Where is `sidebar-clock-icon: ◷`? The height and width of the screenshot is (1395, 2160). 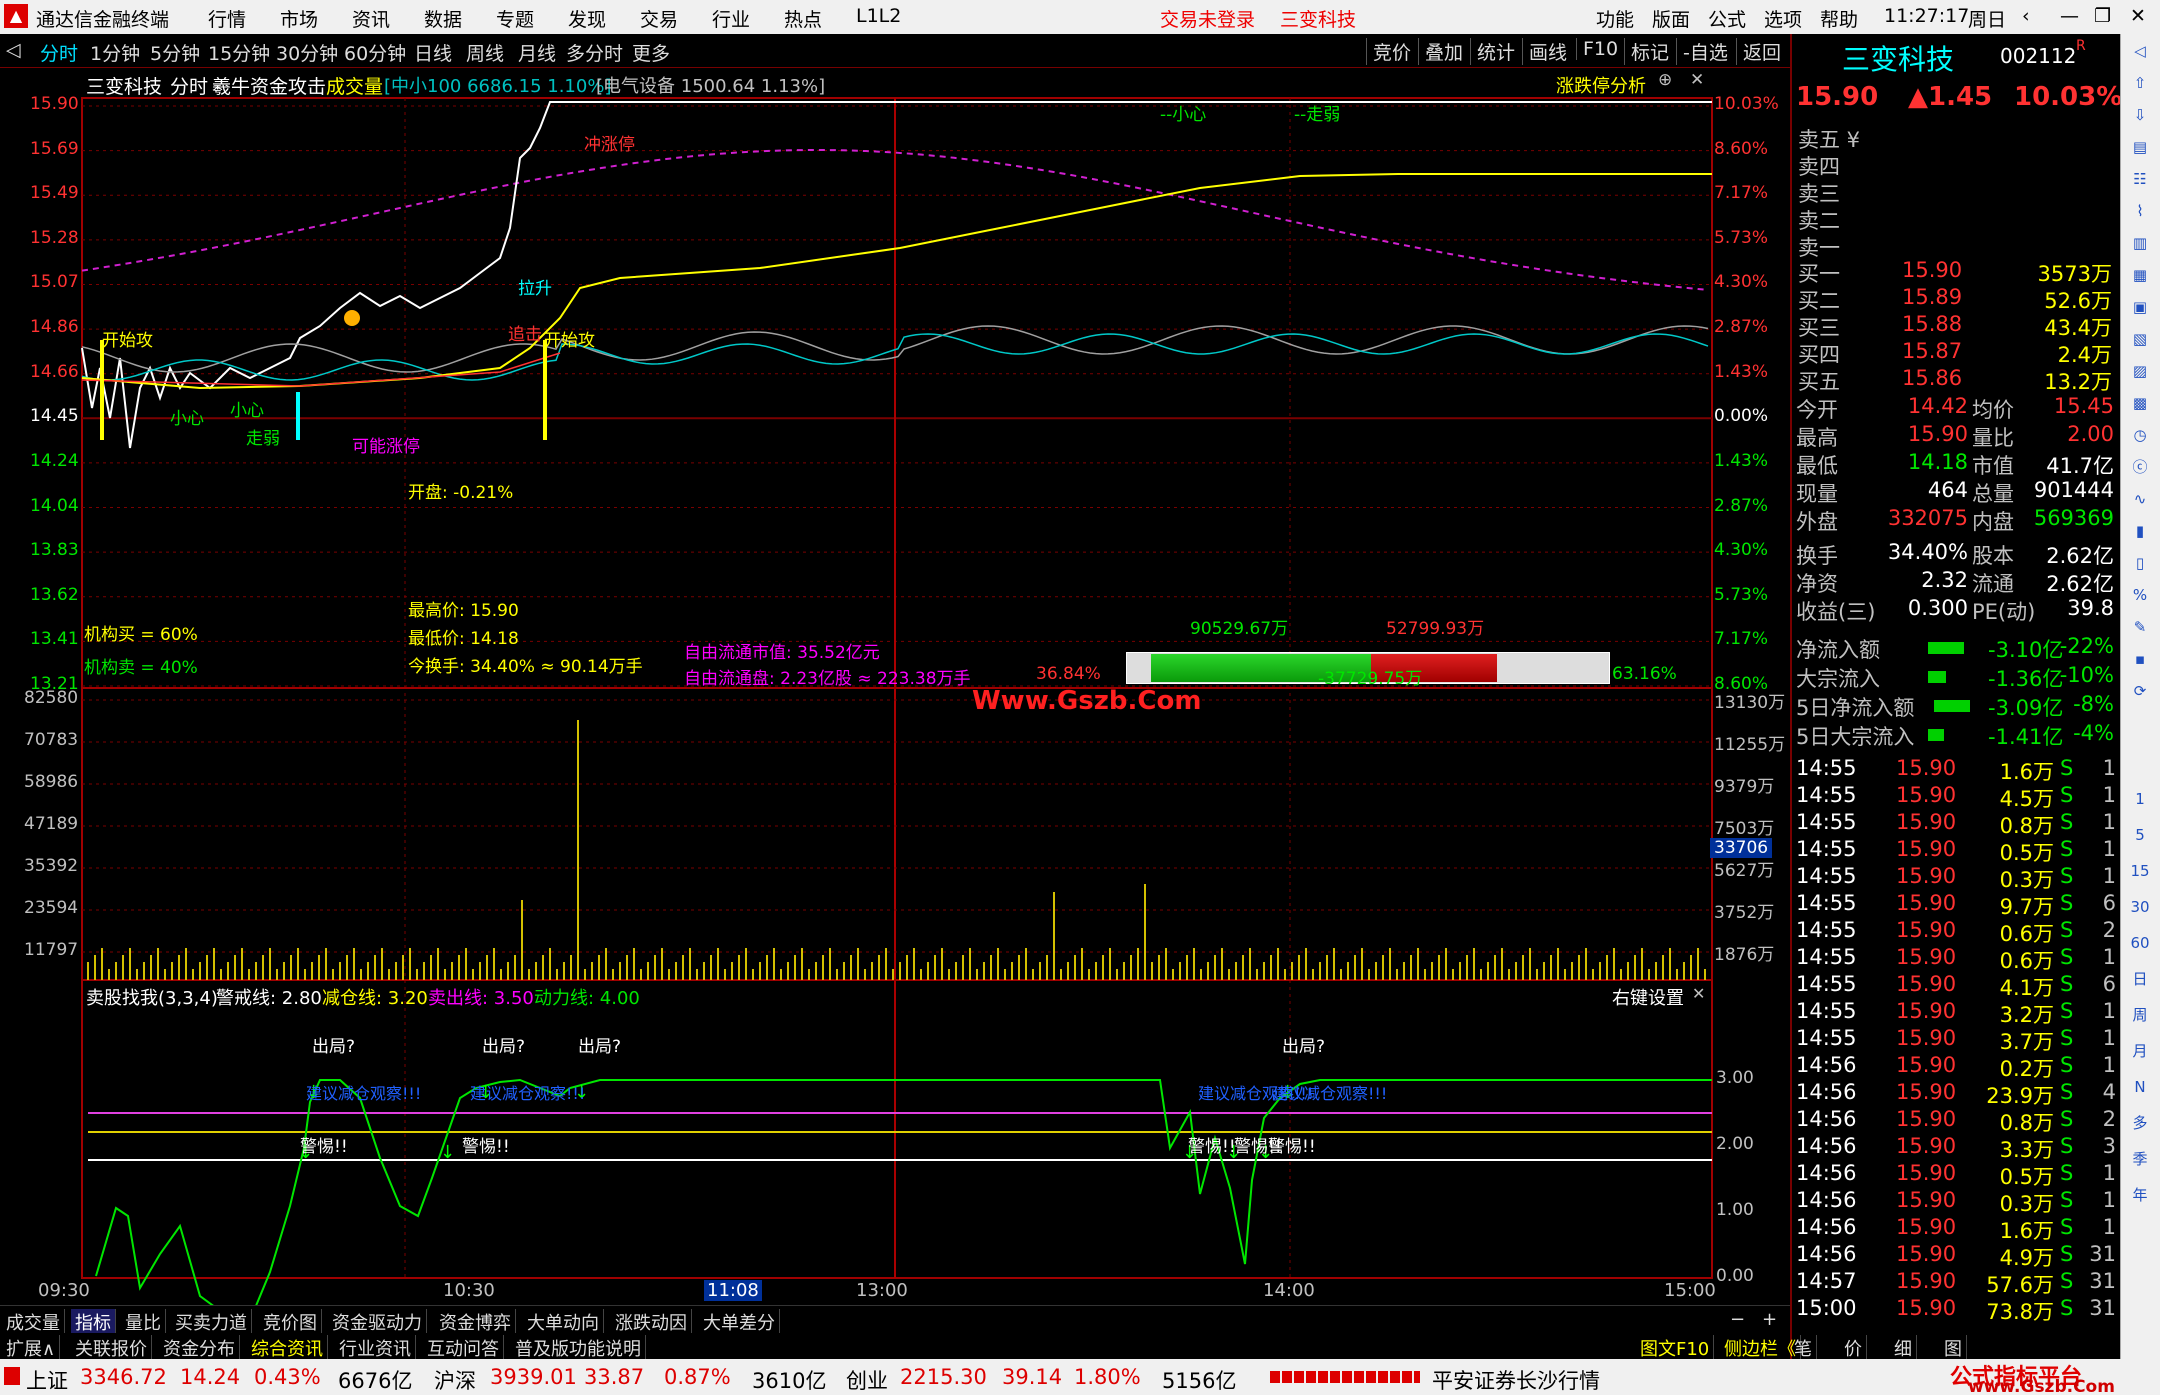
sidebar-clock-icon: ◷ is located at coordinates (2140, 435).